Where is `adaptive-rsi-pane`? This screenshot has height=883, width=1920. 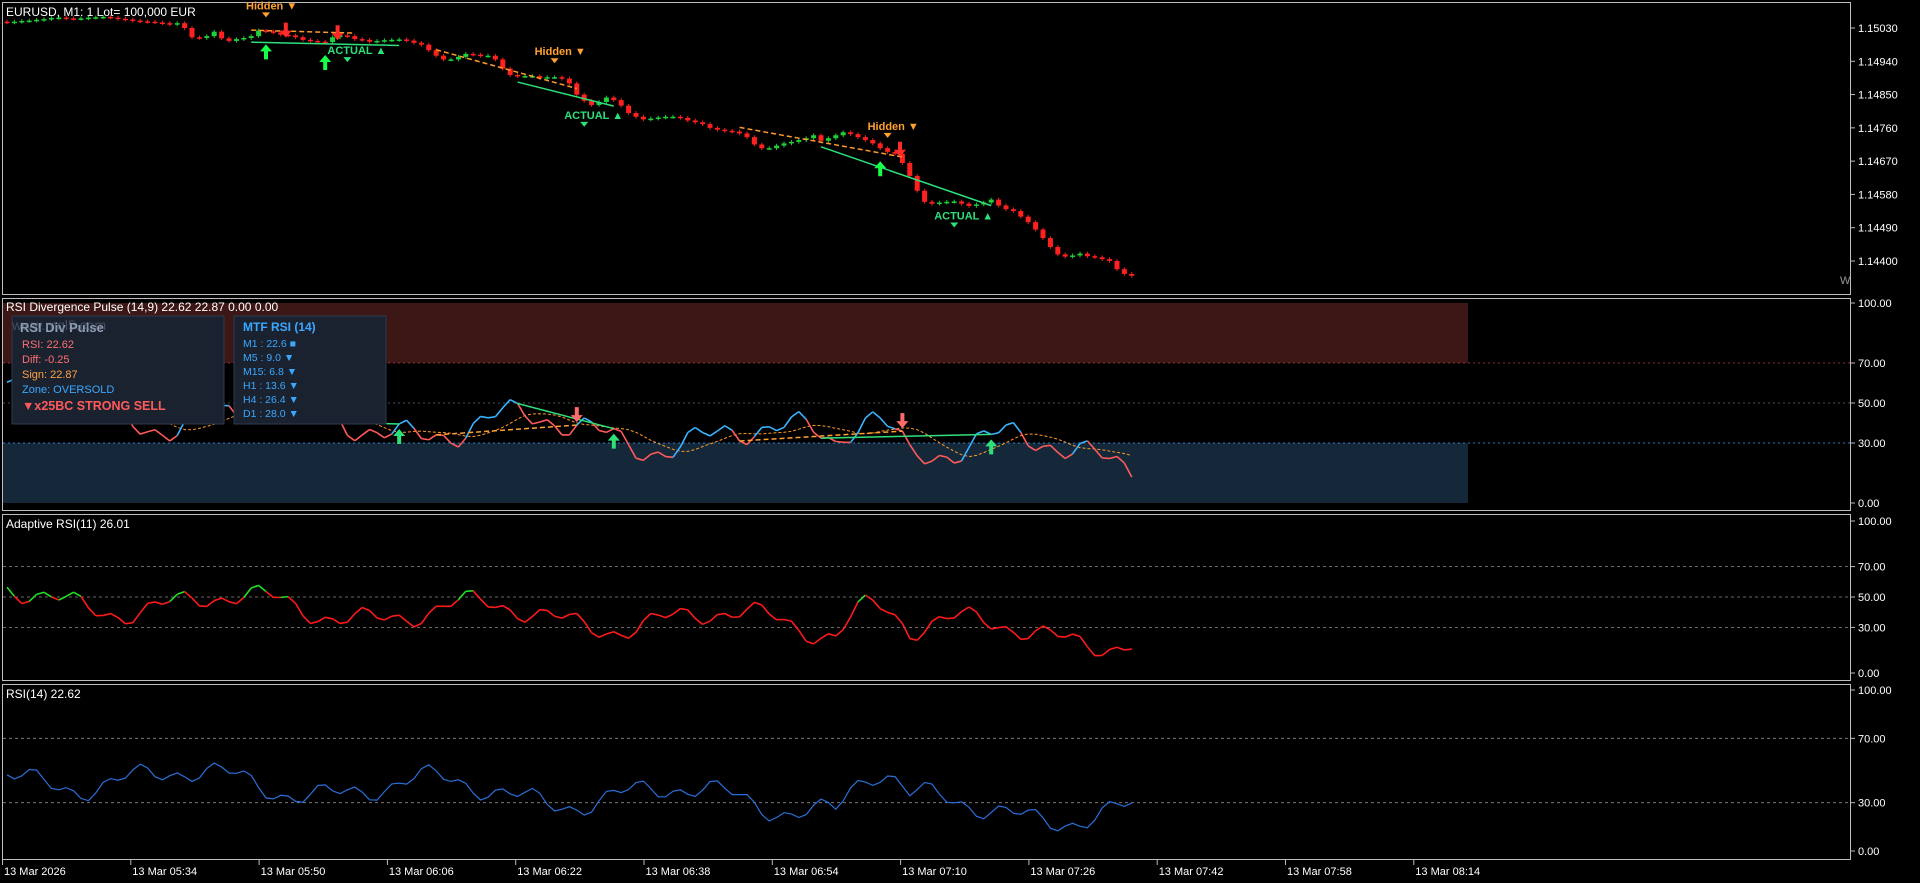
adaptive-rsi-pane is located at coordinates (926, 611).